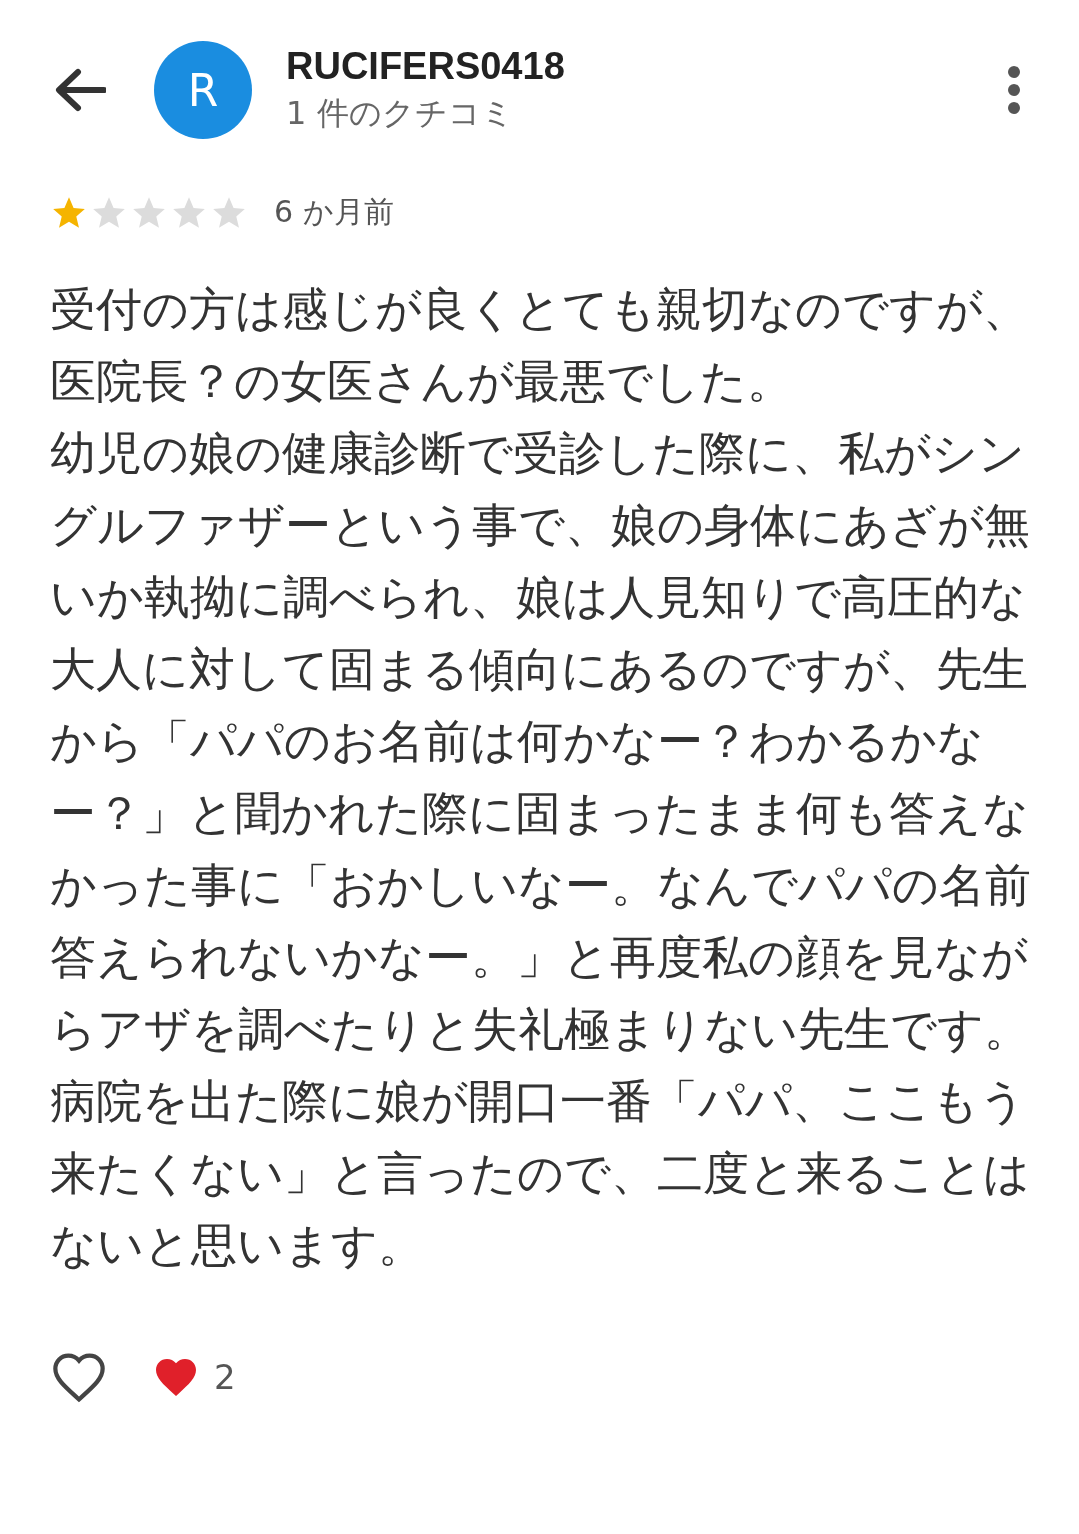 The image size is (1079, 1534). I want to click on like-button, so click(79, 1377).